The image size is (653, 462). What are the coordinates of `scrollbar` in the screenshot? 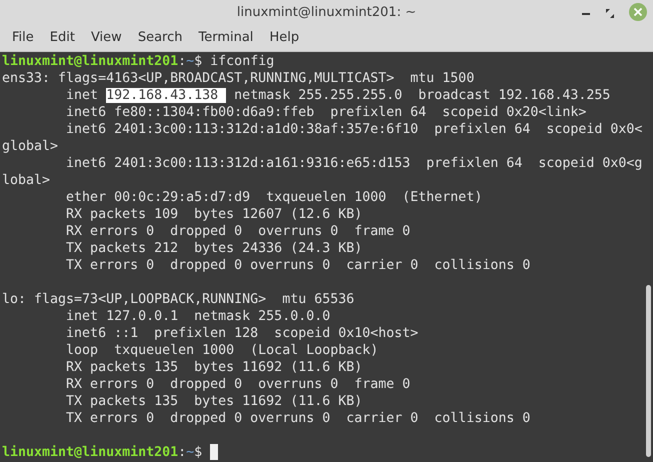 It's located at (648, 371).